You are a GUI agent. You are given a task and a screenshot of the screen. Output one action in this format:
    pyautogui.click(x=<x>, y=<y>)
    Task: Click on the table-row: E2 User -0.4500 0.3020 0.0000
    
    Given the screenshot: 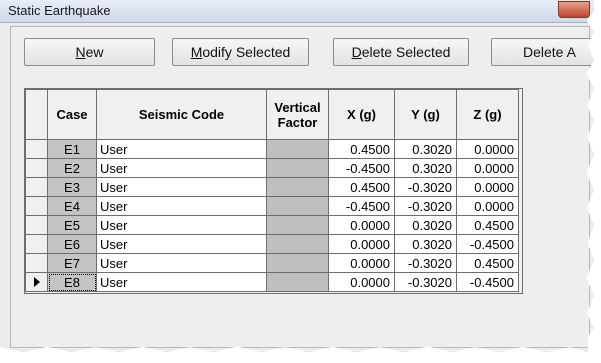 What is the action you would take?
    pyautogui.click(x=272, y=168)
    